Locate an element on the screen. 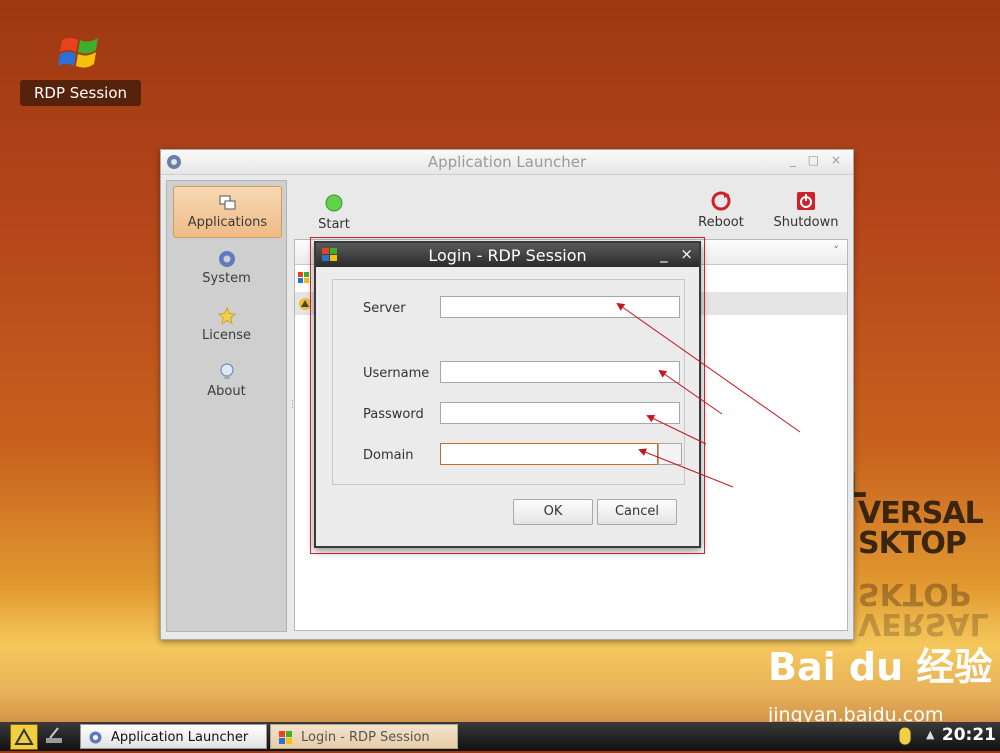 The width and height of the screenshot is (1000, 753). star-icon is located at coordinates (226, 315).